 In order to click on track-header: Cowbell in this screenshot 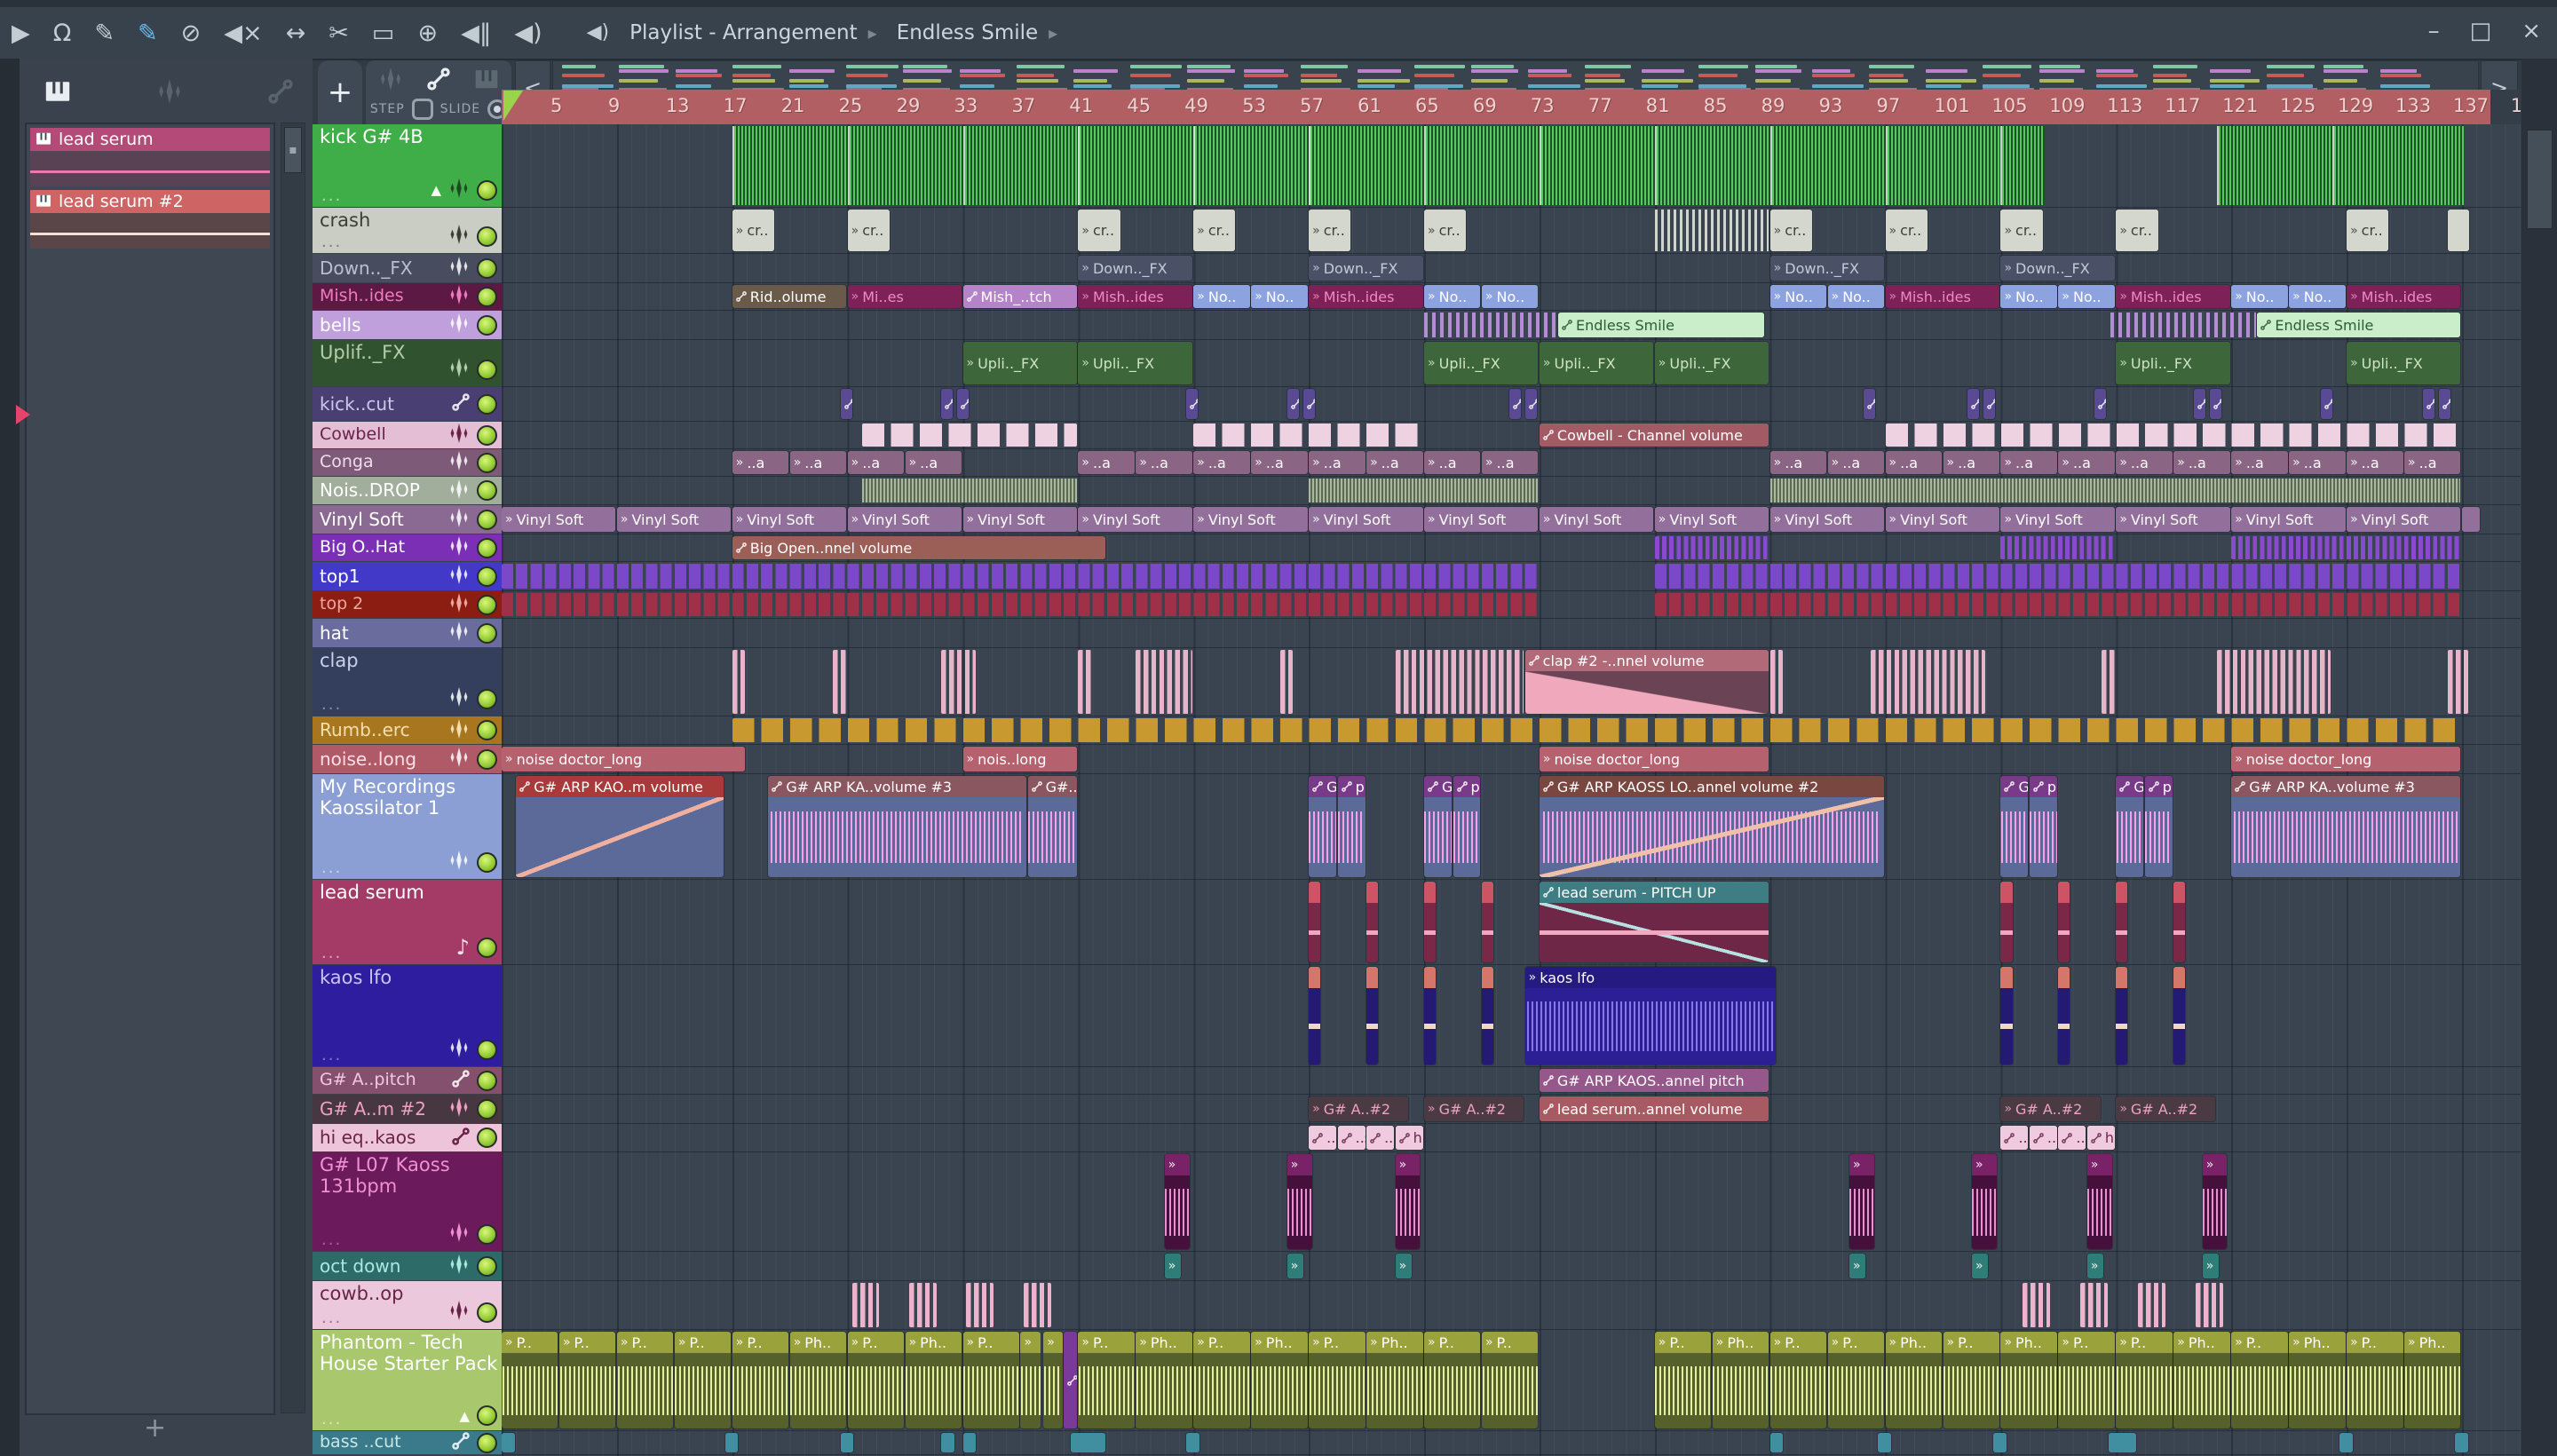, I will do `click(407, 435)`.